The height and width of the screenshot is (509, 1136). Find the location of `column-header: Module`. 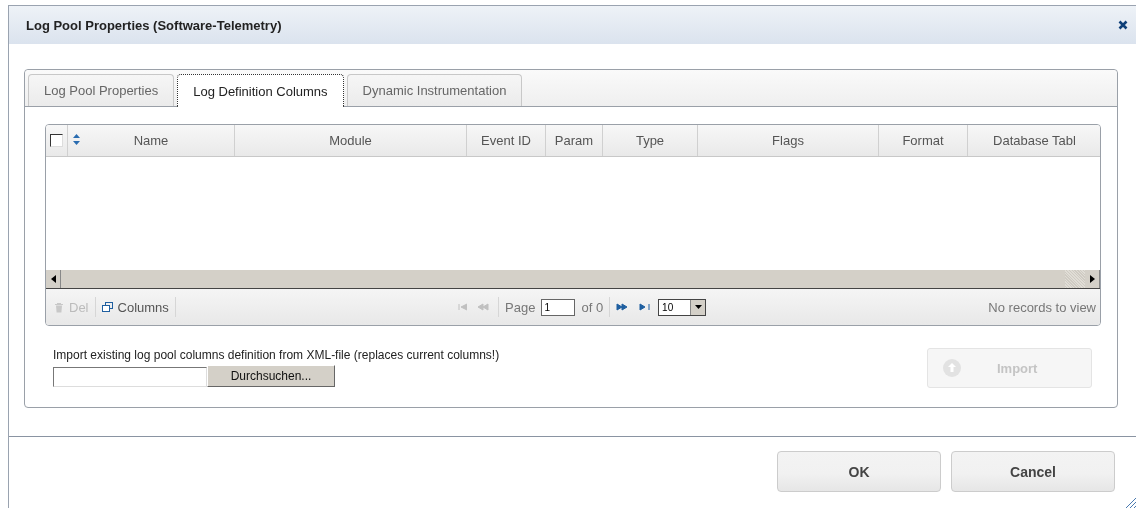

column-header: Module is located at coordinates (351, 140).